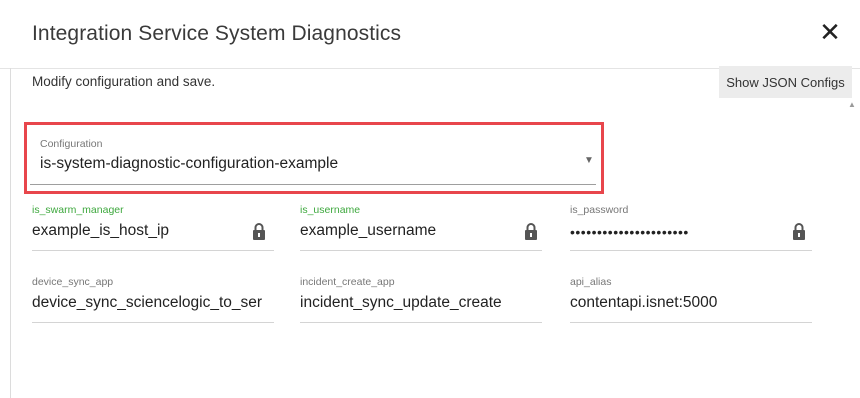  I want to click on password-underline, so click(691, 250).